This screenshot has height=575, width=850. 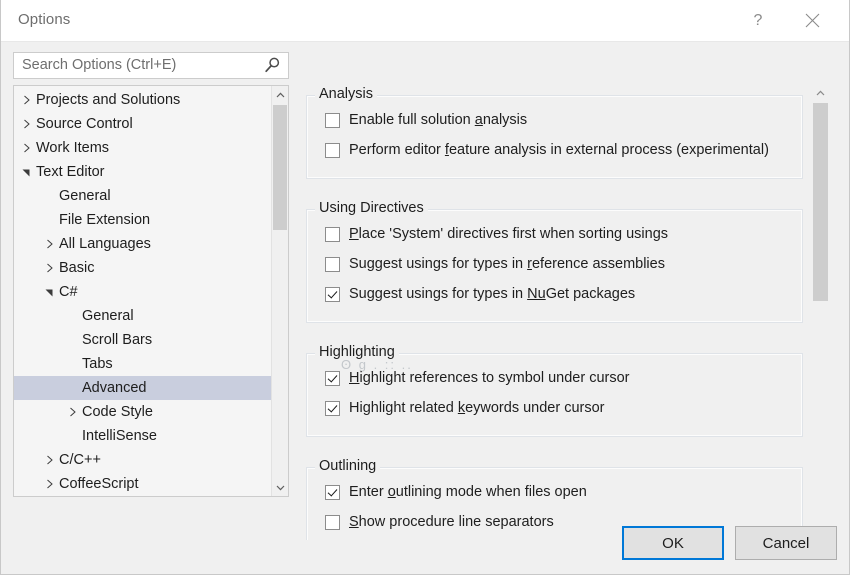 I want to click on tree-item-intellisense: IntelliSense, so click(x=142, y=436).